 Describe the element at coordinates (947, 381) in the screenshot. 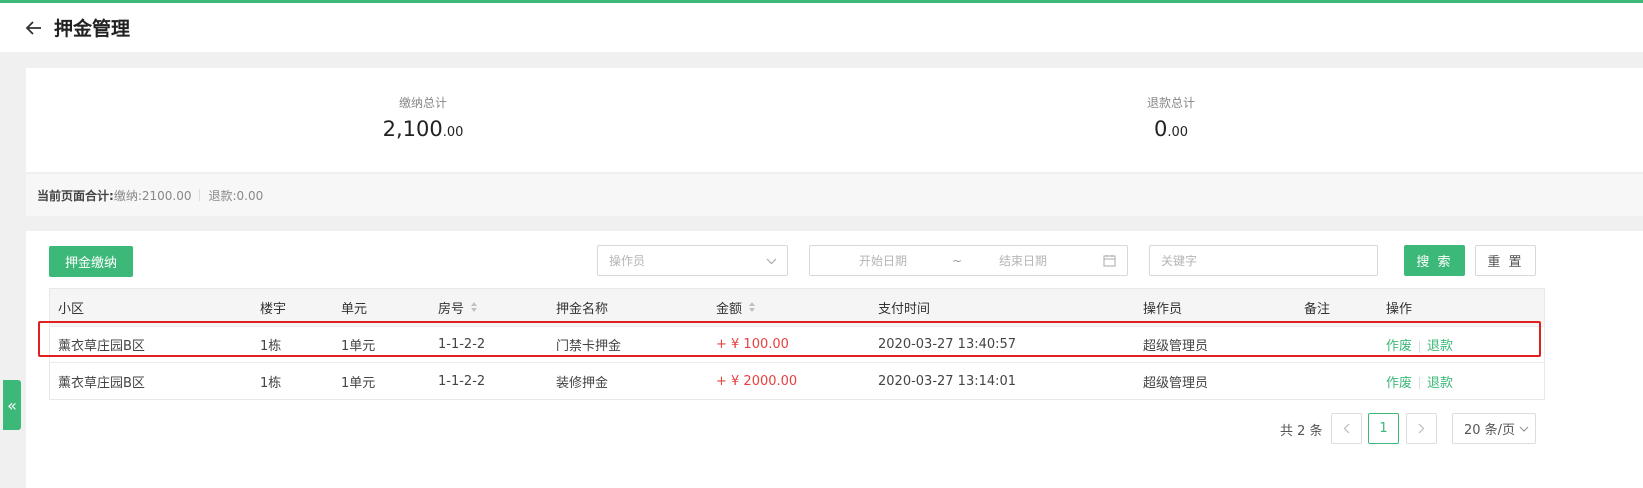

I see `cell-pay-time: 2020-03-27 13:14:01` at that location.